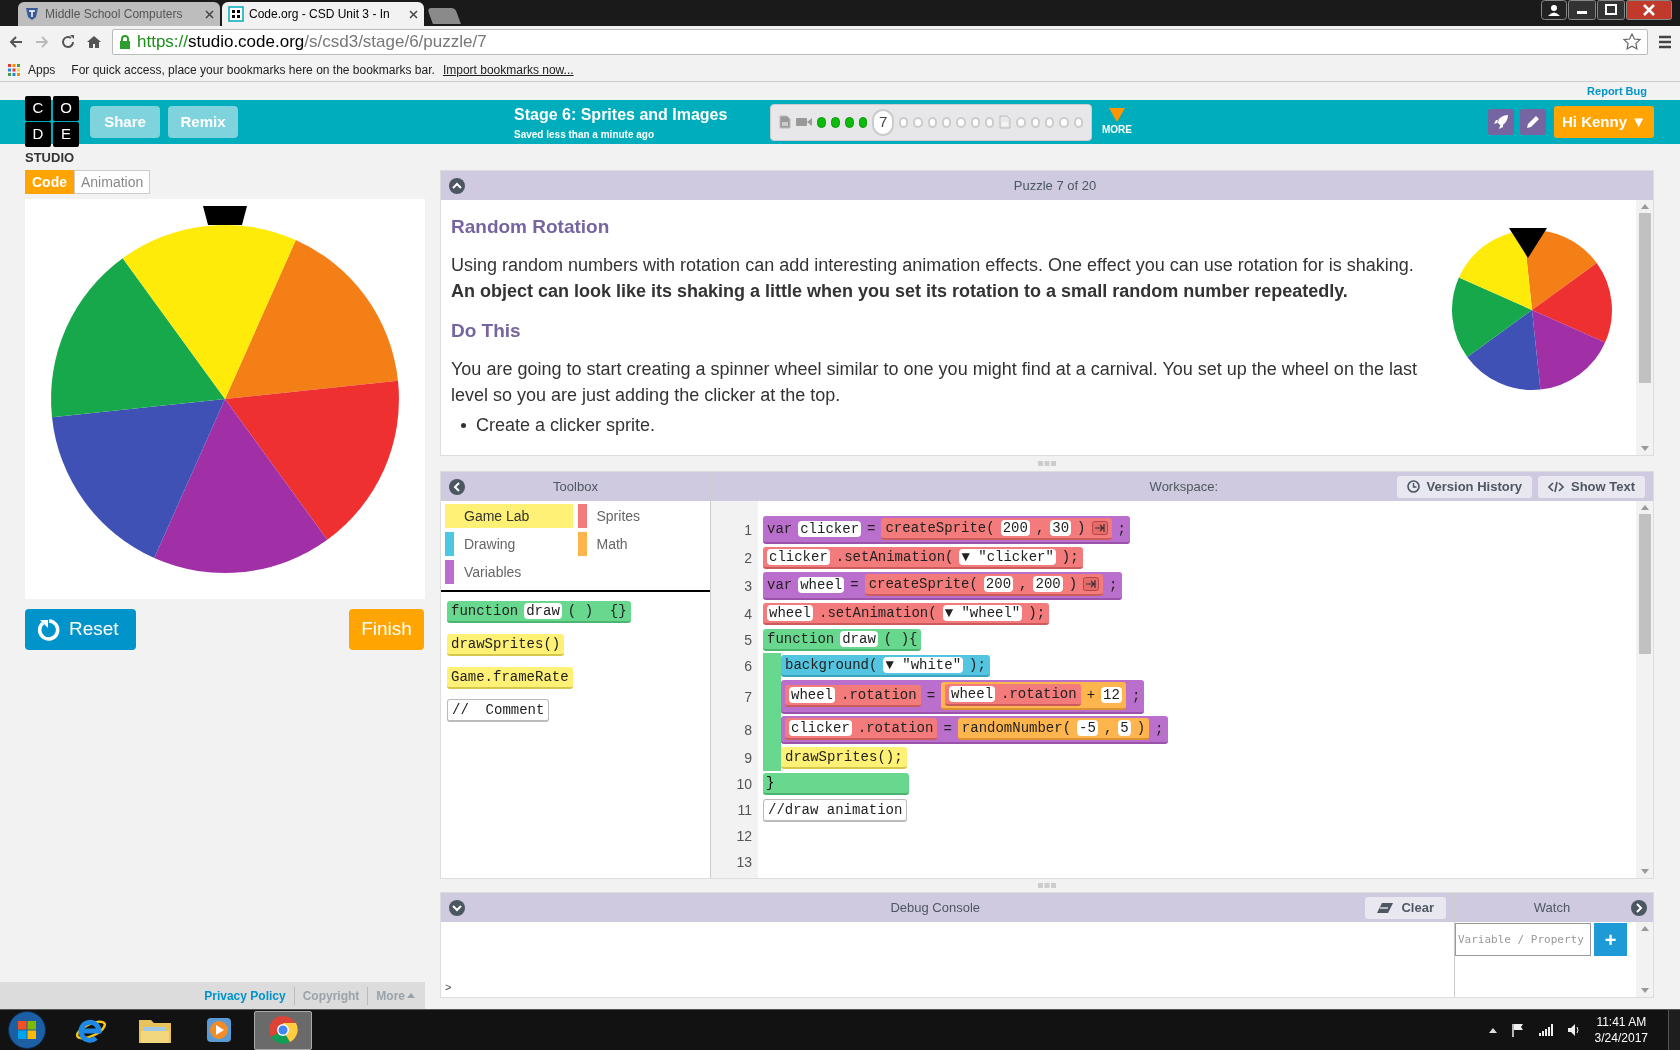 This screenshot has width=1680, height=1050. What do you see at coordinates (1545, 1030) in the screenshot?
I see `signal-icon` at bounding box center [1545, 1030].